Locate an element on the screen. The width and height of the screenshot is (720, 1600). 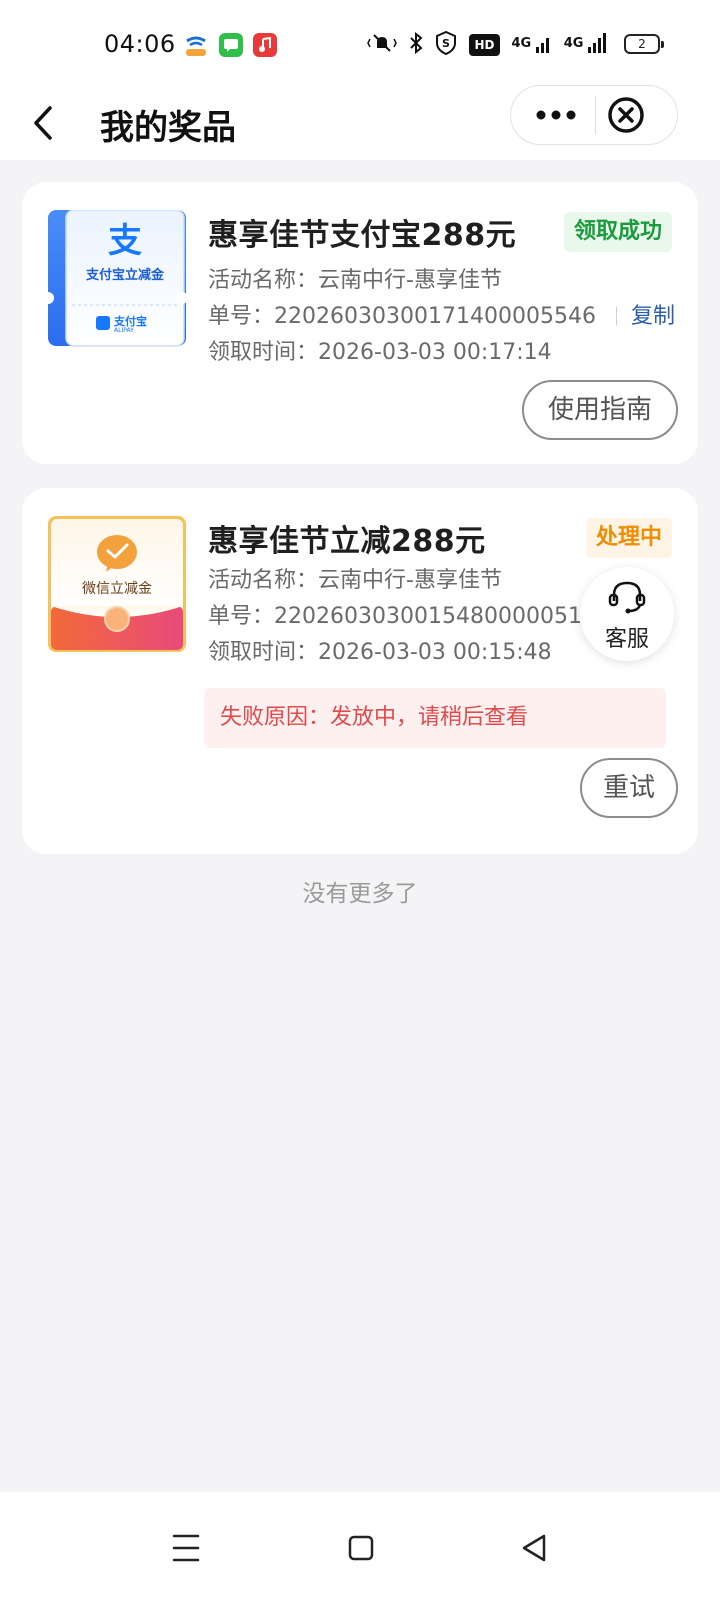
time-row: 领取时间：2026-03-03 00:17:14 is located at coordinates (380, 350).